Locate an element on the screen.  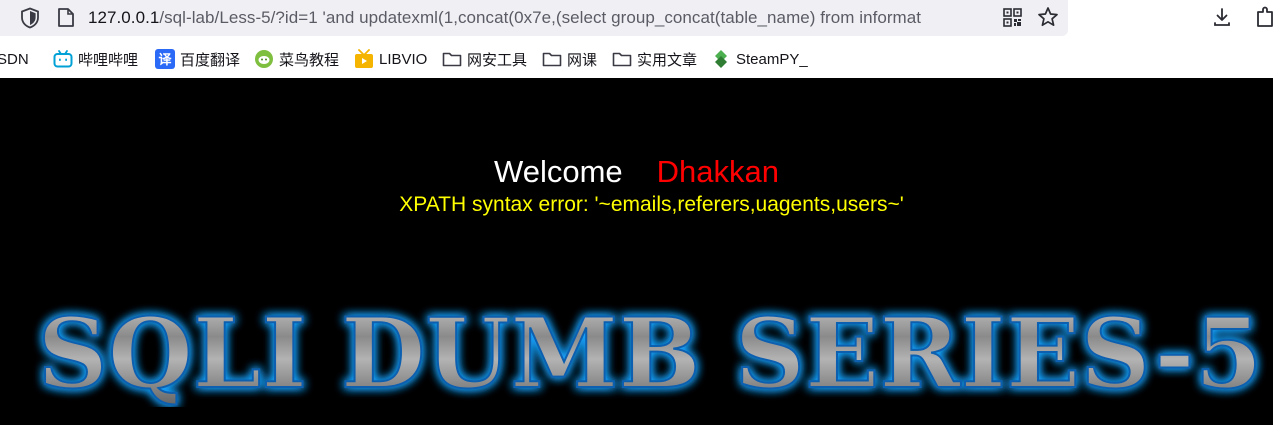
bookmark-steampy: SteamPY_ is located at coordinates (759, 59).